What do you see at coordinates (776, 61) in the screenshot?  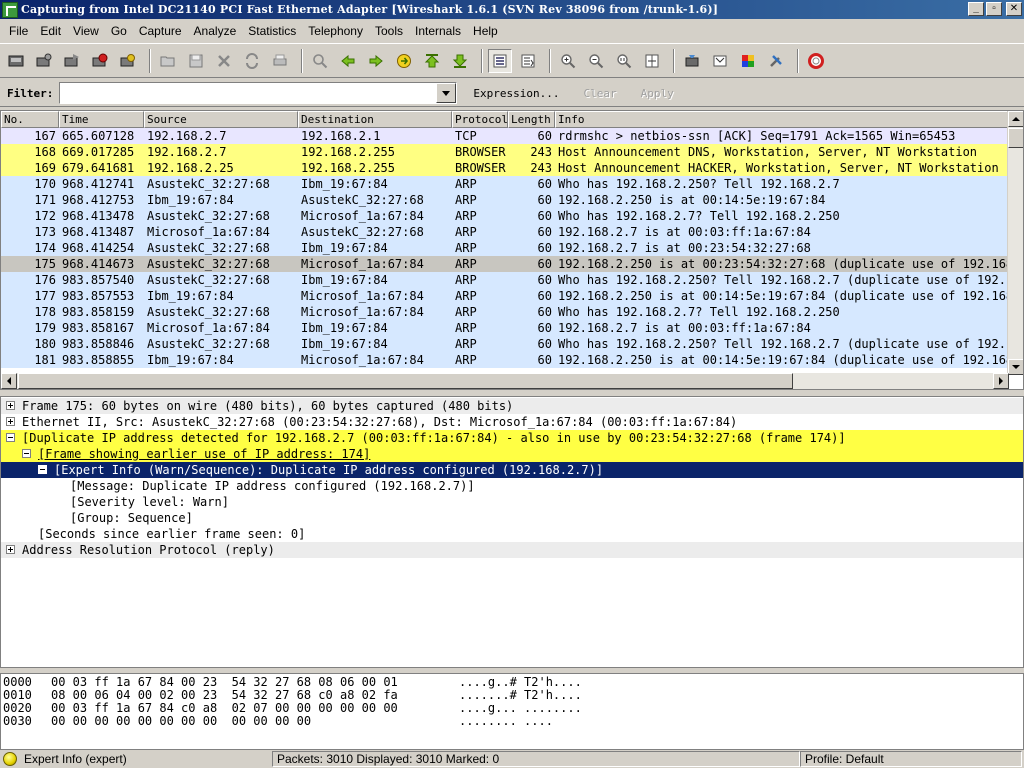 I see `preferences-button` at bounding box center [776, 61].